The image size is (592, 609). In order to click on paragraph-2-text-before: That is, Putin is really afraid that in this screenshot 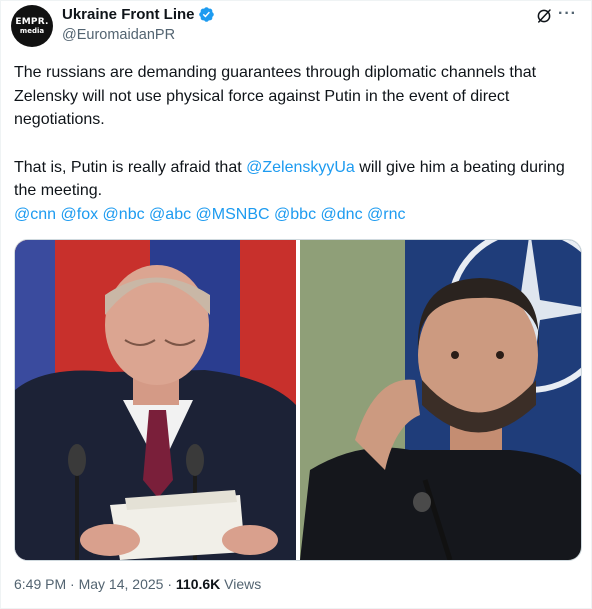, I will do `click(130, 167)`.